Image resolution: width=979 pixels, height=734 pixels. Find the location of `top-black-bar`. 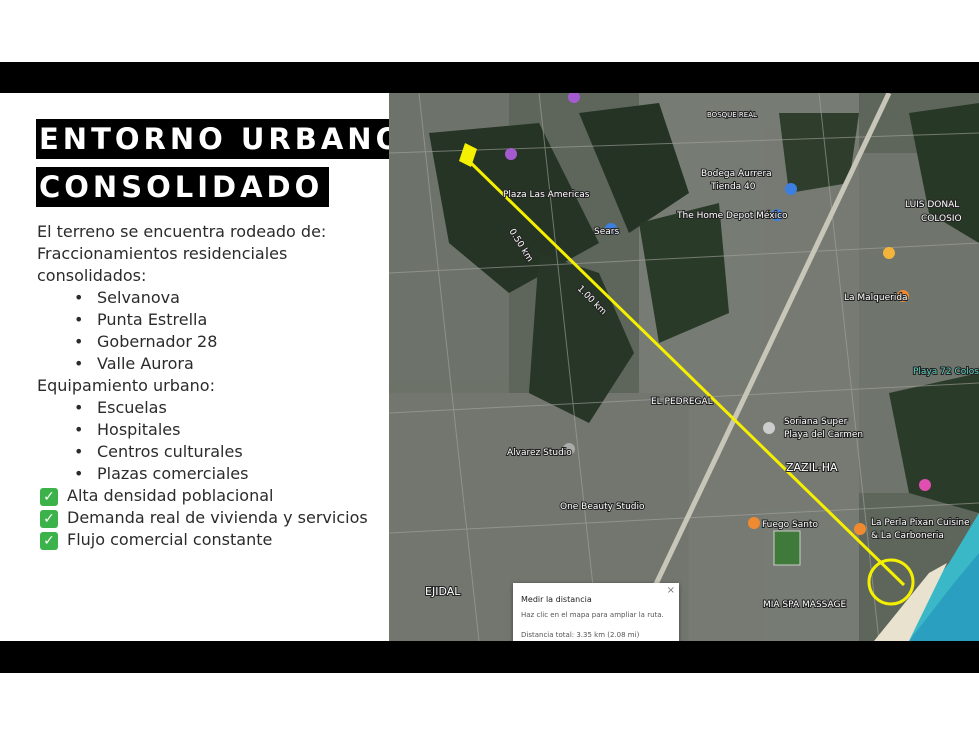

top-black-bar is located at coordinates (489, 77).